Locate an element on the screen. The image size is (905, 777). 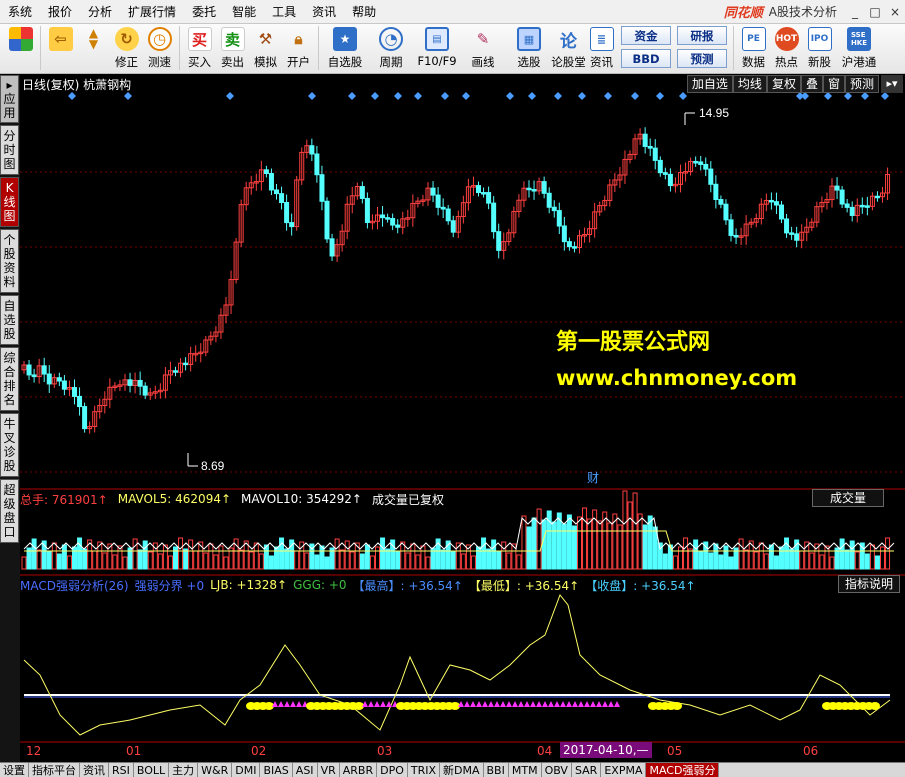
ipo-icon: IPO is located at coordinates (819, 39).